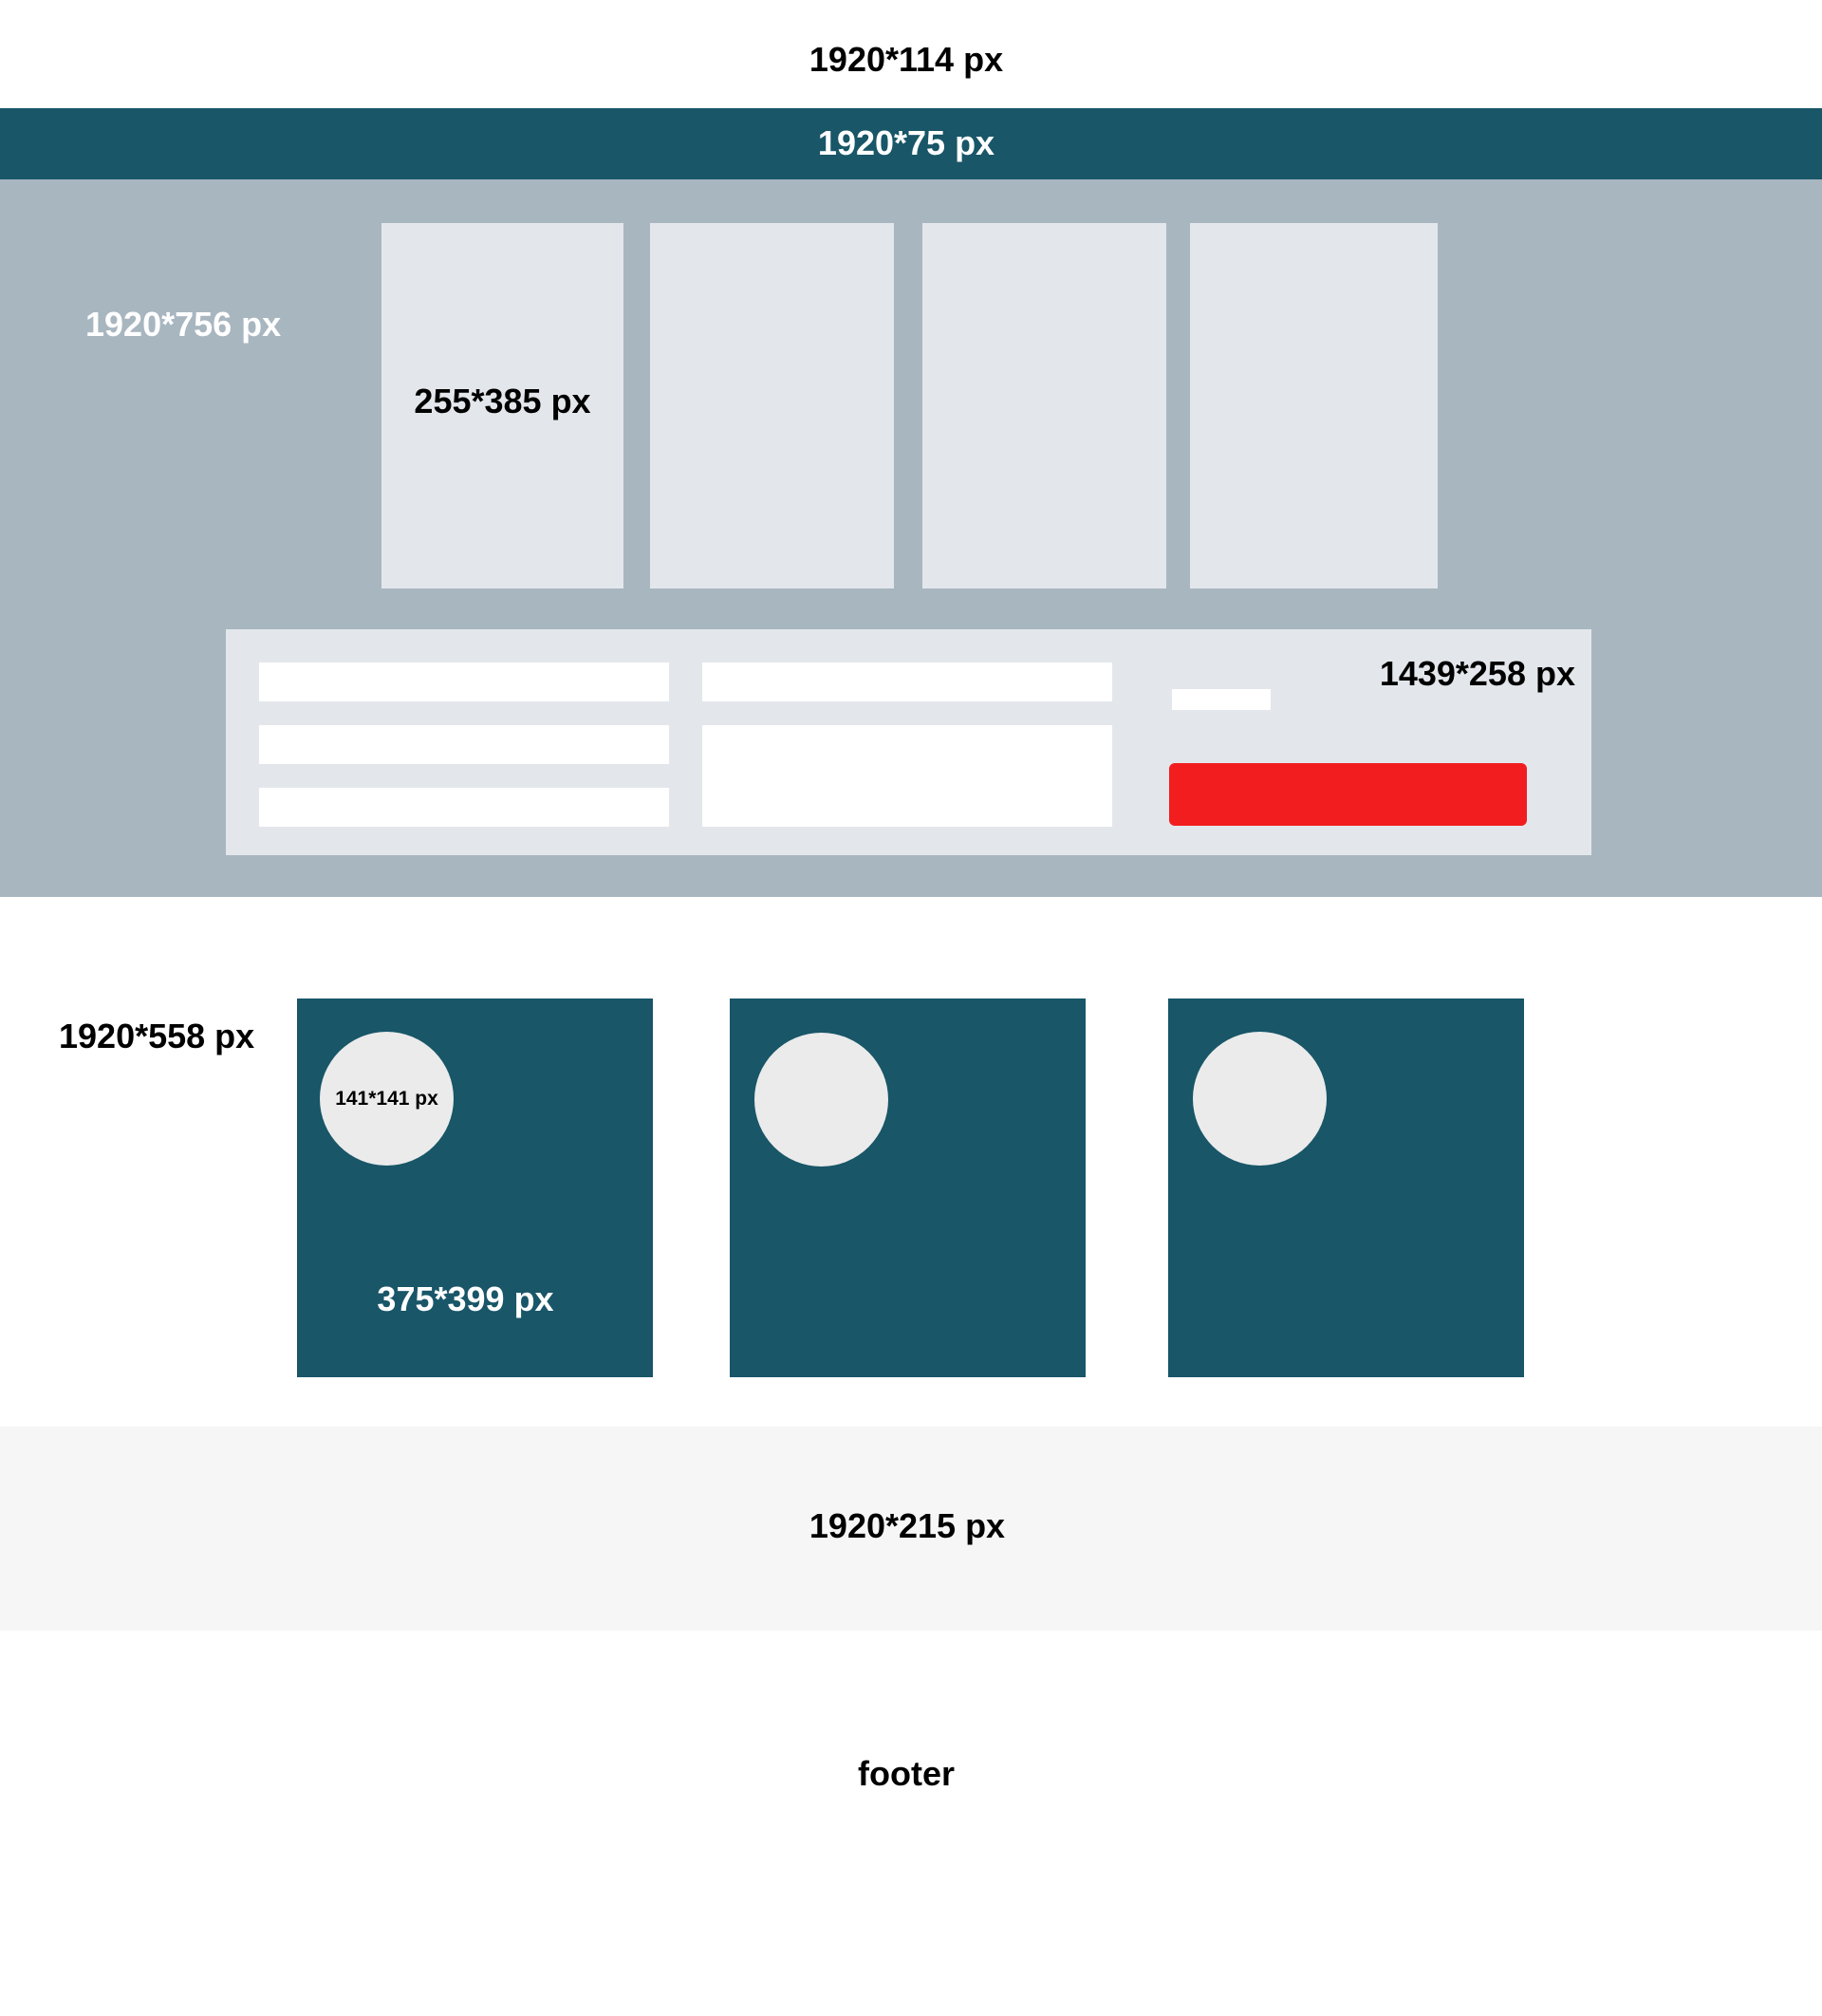 This screenshot has width=1822, height=2016. What do you see at coordinates (157, 1036) in the screenshot?
I see `features-size-label: 1920*558 px` at bounding box center [157, 1036].